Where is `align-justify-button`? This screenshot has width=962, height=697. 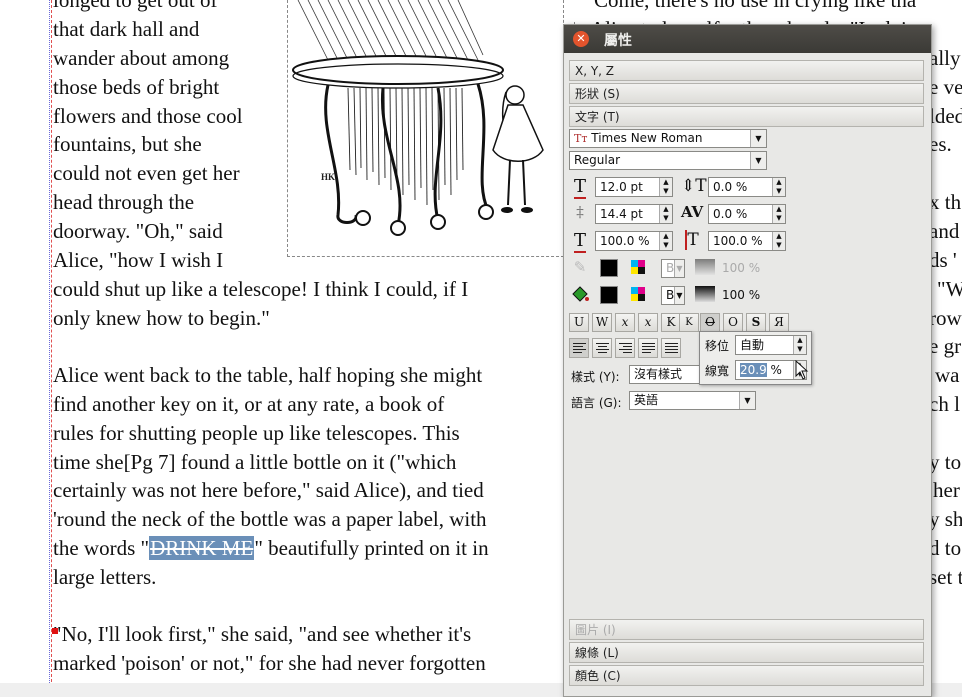
align-justify-button is located at coordinates (648, 348).